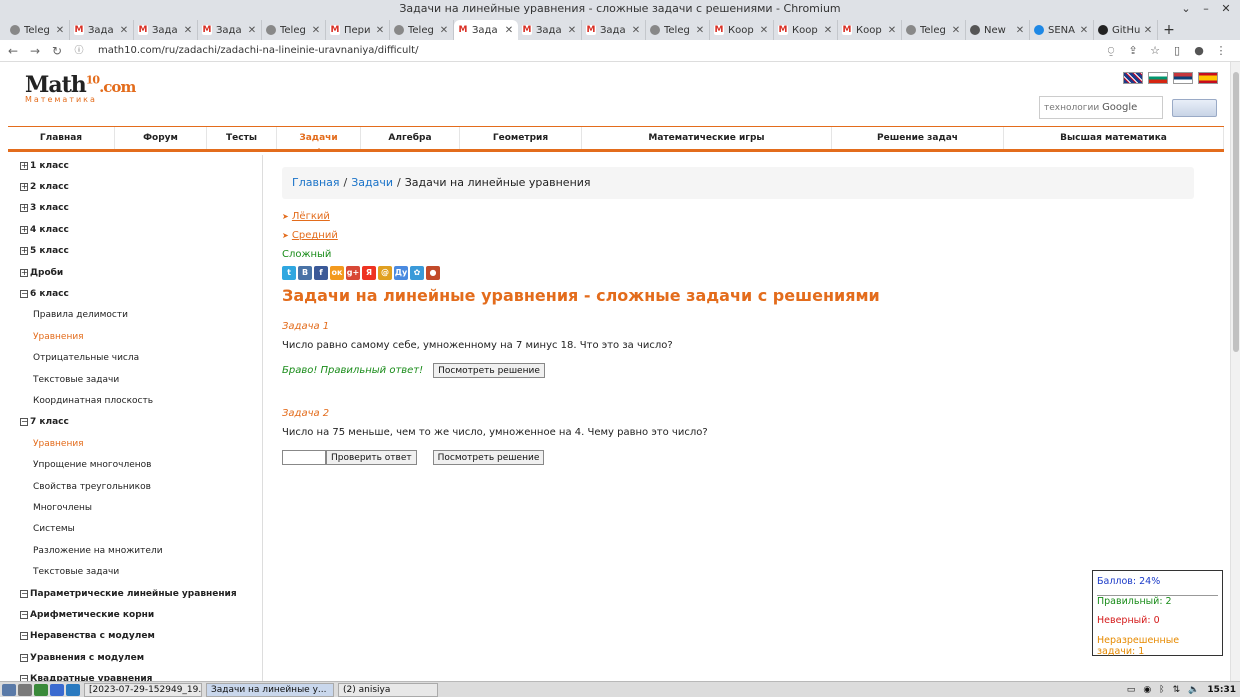 This screenshot has height=697, width=1240. I want to click on yandex-icon: Я, so click(369, 273).